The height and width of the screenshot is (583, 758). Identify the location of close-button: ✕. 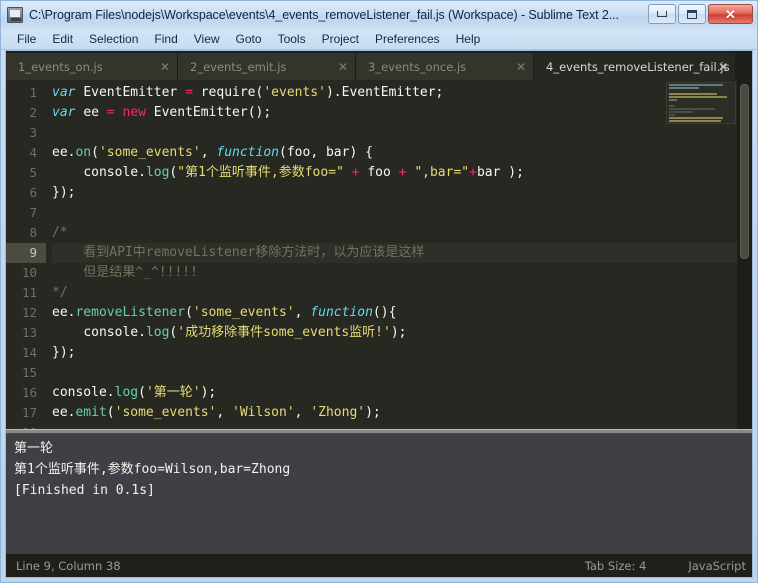
(730, 14).